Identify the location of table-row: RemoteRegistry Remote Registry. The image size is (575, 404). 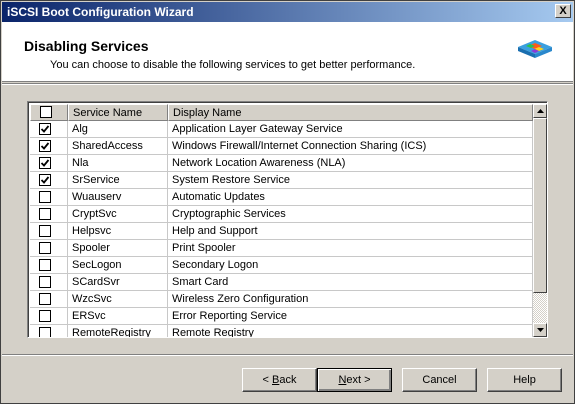
(281, 331).